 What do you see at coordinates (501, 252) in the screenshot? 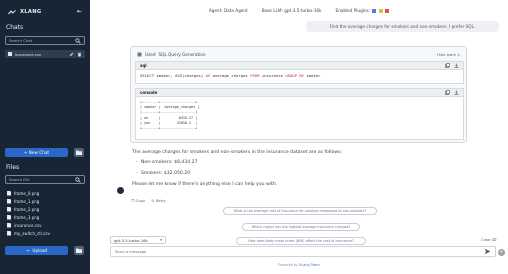
I see `add-icon: +` at bounding box center [501, 252].